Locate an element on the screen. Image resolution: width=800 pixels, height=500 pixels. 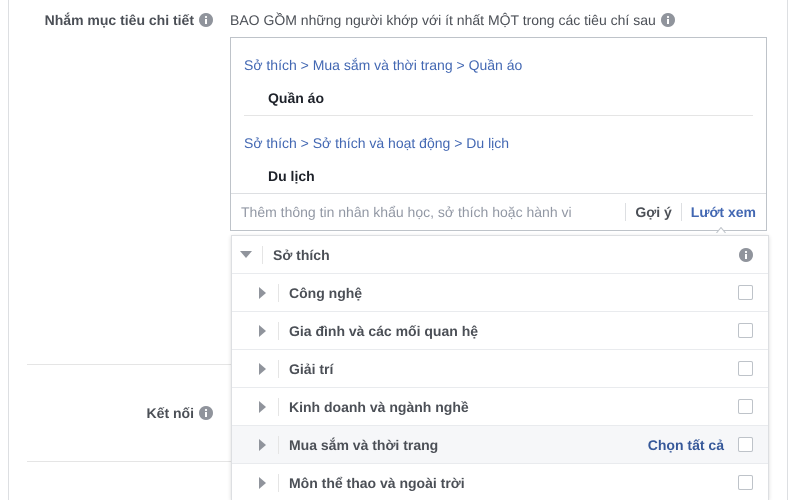
selected-interest: Du lịch is located at coordinates (292, 176).